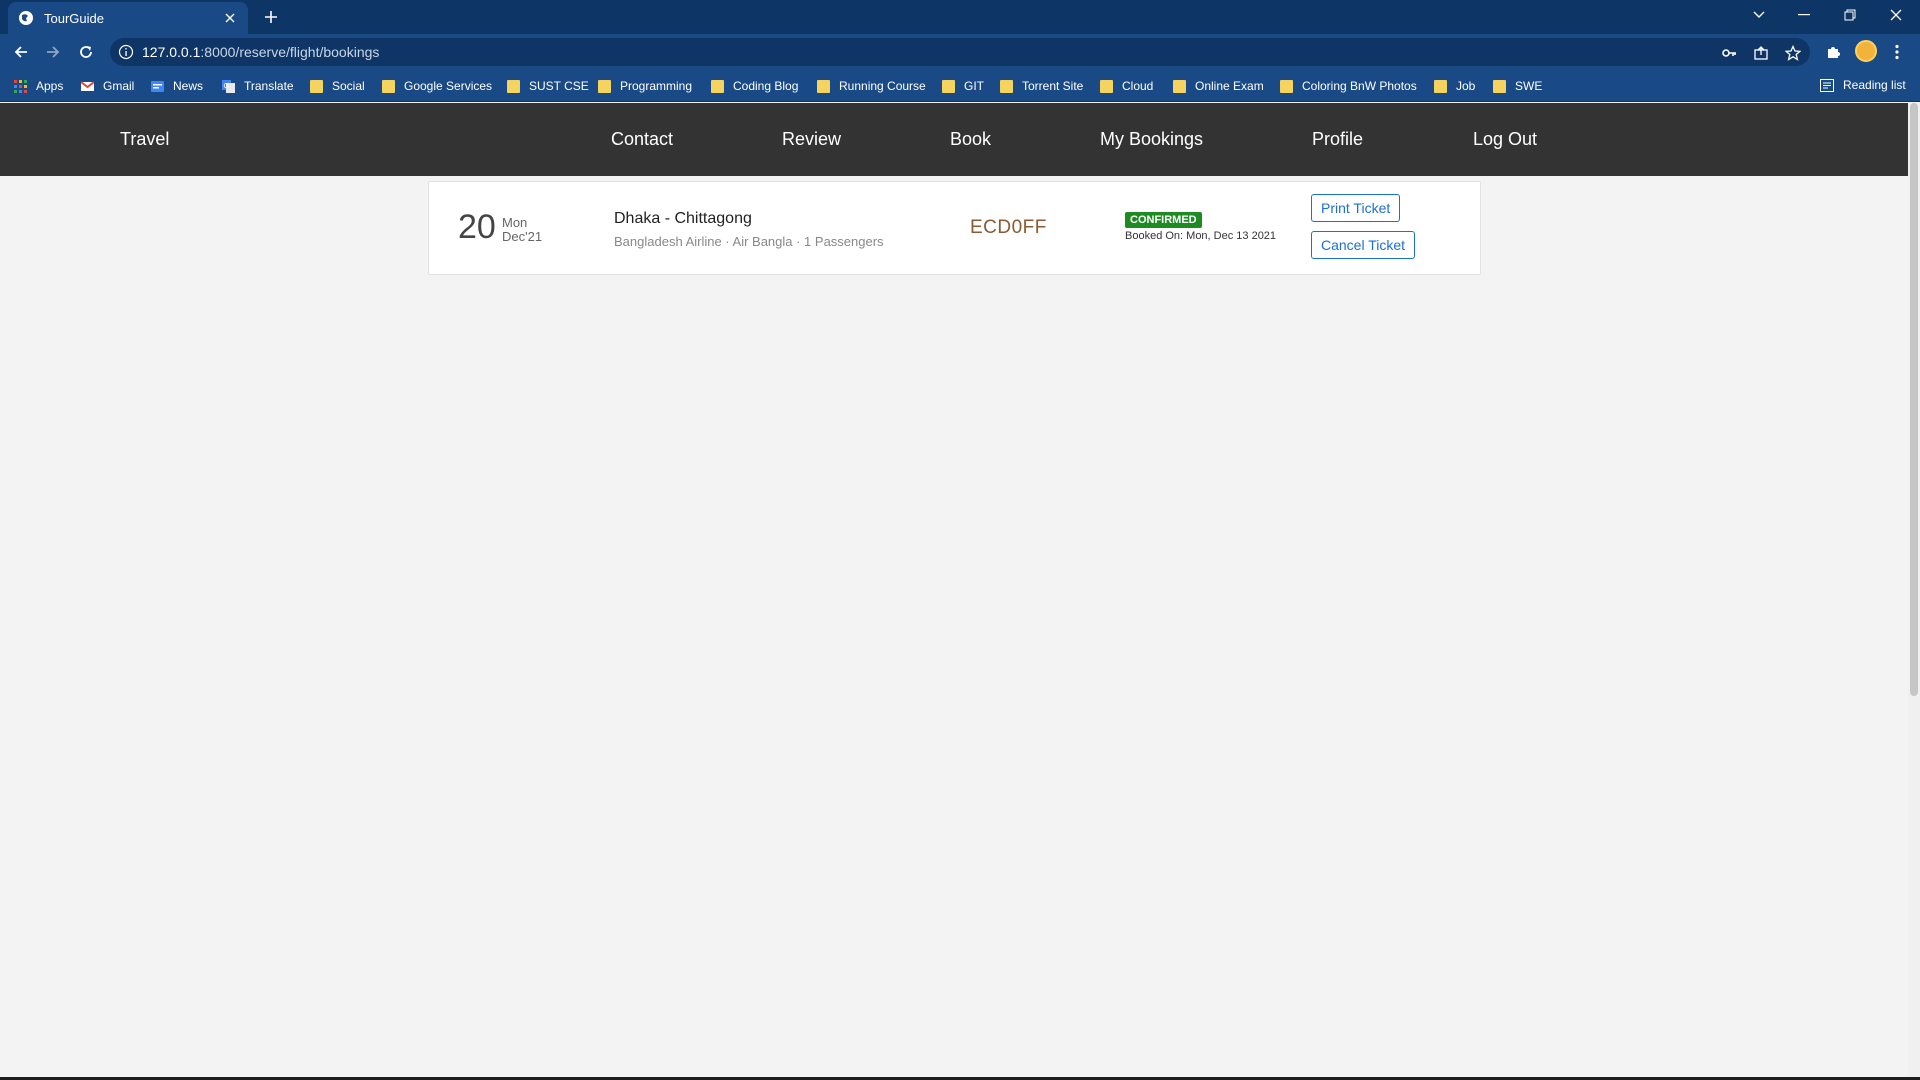  Describe the element at coordinates (1151, 139) in the screenshot. I see `nav-link-my-bookings: My Bookings` at that location.